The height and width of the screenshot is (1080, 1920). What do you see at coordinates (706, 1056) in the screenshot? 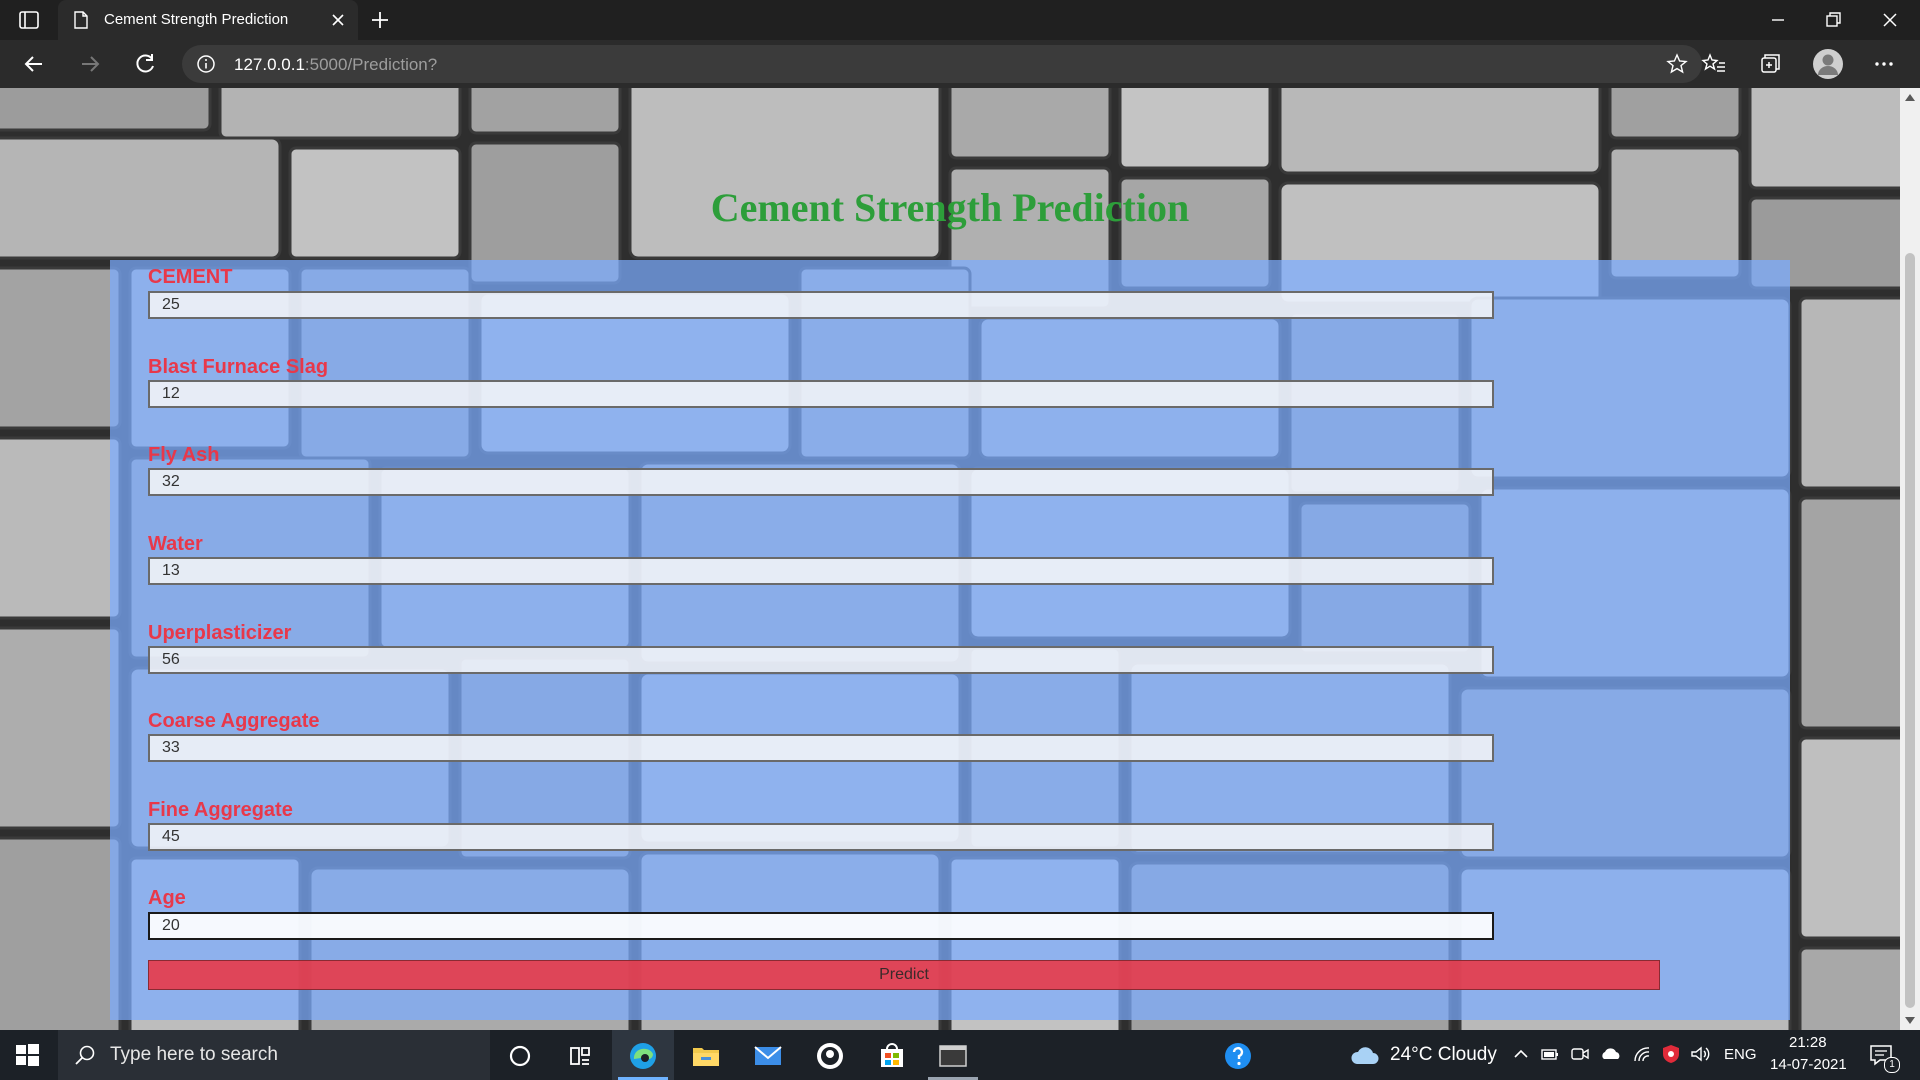
I see `file-explorer-icon` at bounding box center [706, 1056].